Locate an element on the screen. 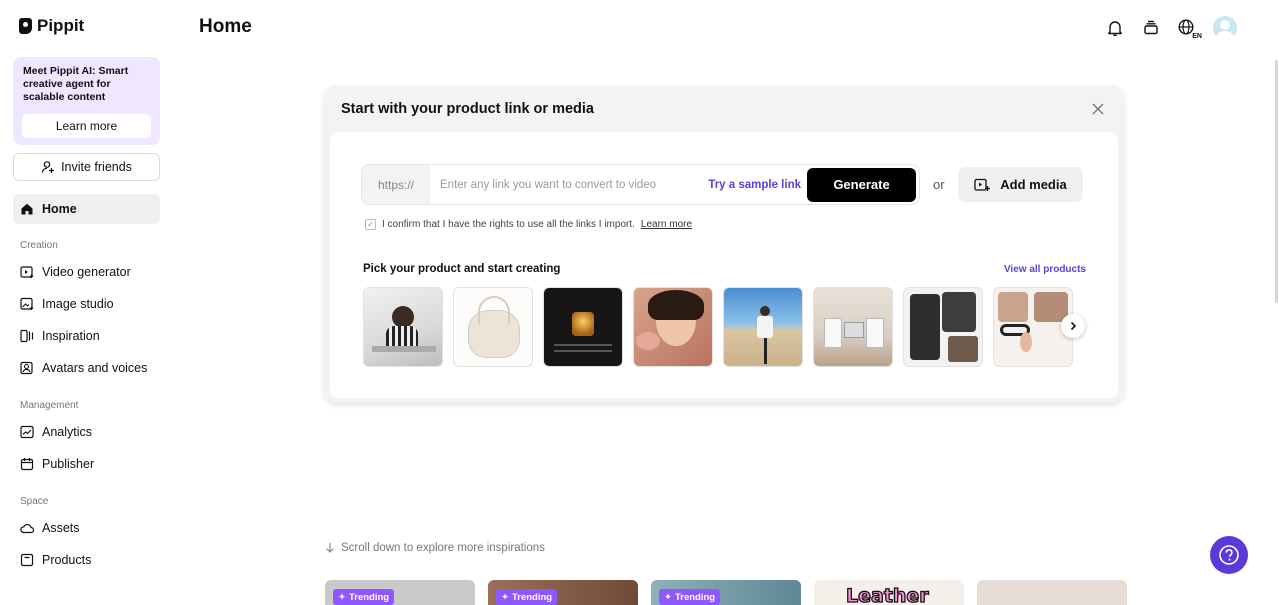  product-box-icon is located at coordinates (27, 560).